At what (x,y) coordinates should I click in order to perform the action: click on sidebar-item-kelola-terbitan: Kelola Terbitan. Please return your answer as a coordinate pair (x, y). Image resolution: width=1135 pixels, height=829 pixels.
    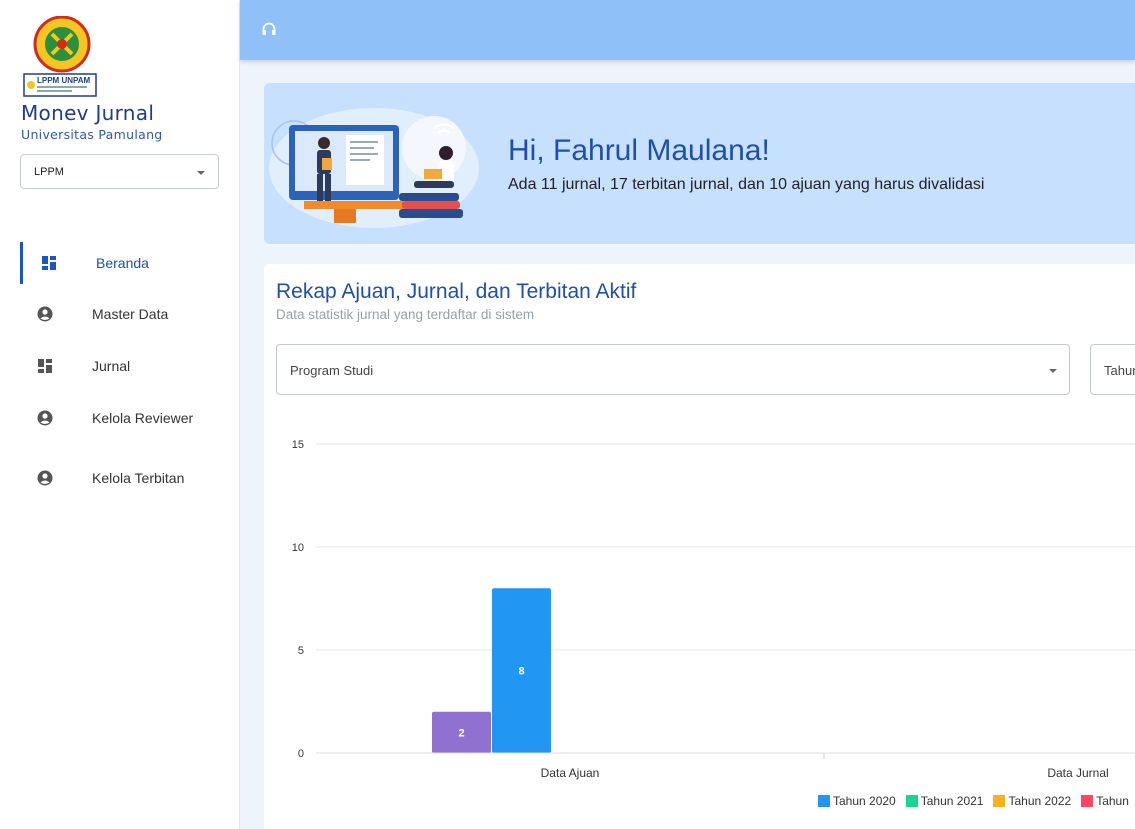
    Looking at the image, I should click on (130, 478).